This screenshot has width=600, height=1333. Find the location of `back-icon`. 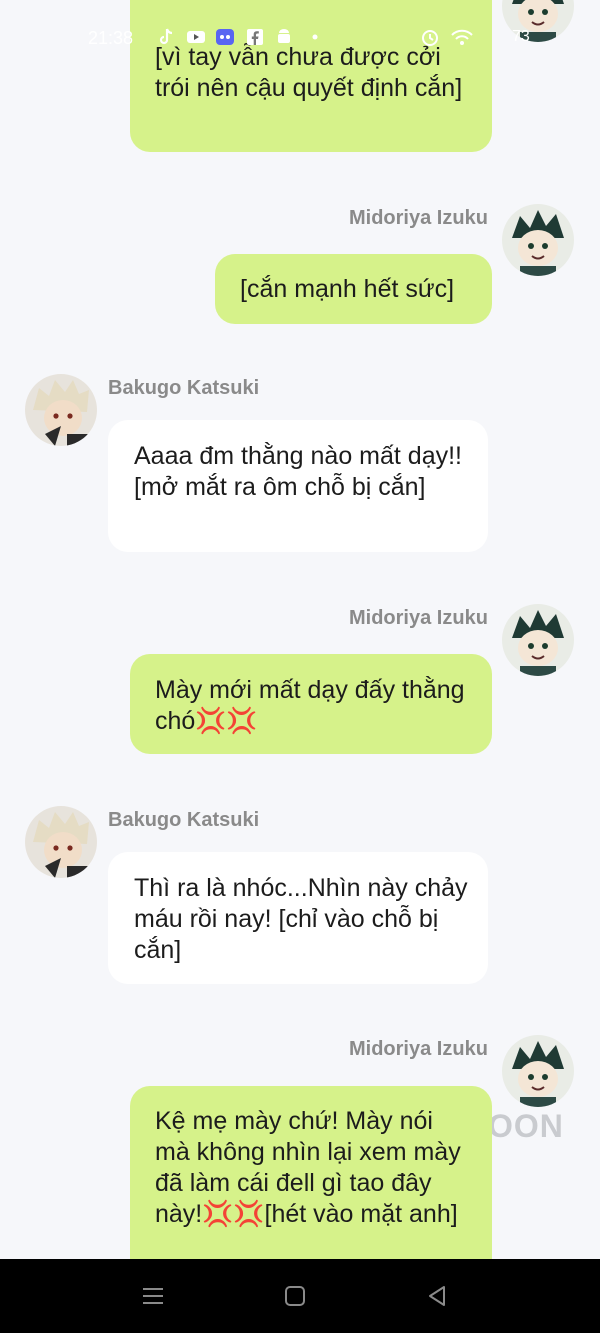

back-icon is located at coordinates (437, 1296).